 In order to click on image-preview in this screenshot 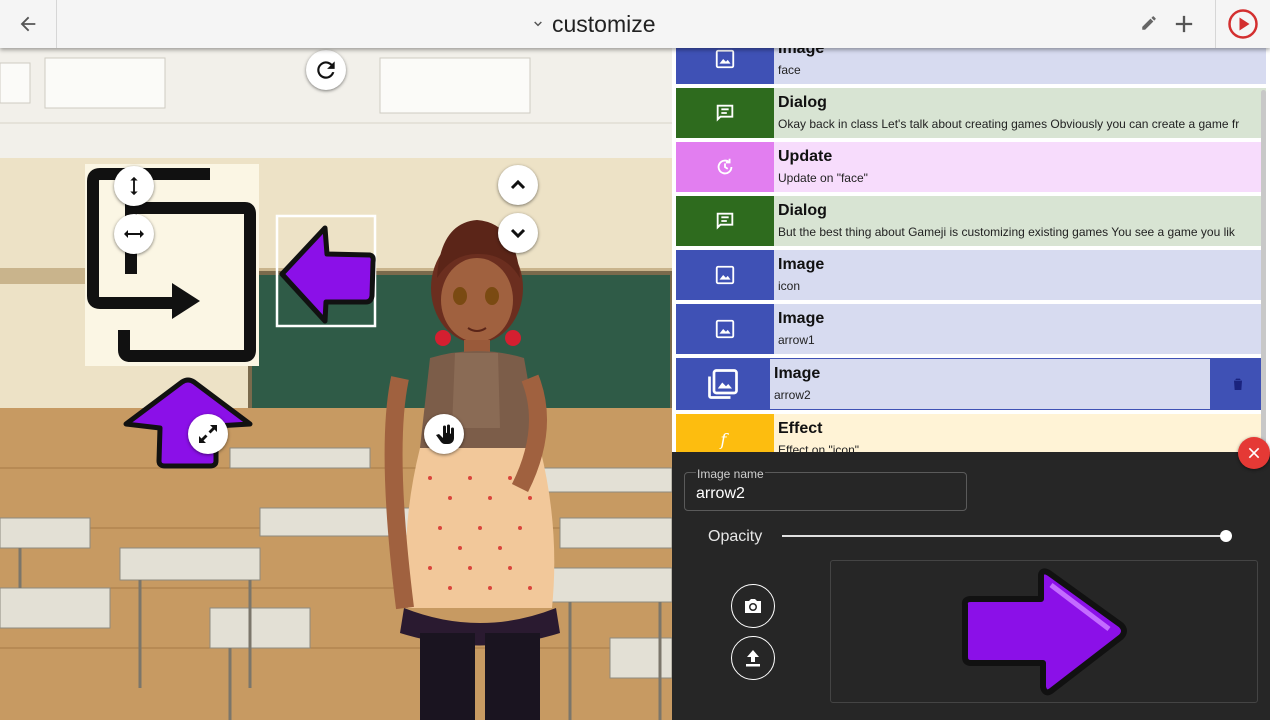, I will do `click(1044, 631)`.